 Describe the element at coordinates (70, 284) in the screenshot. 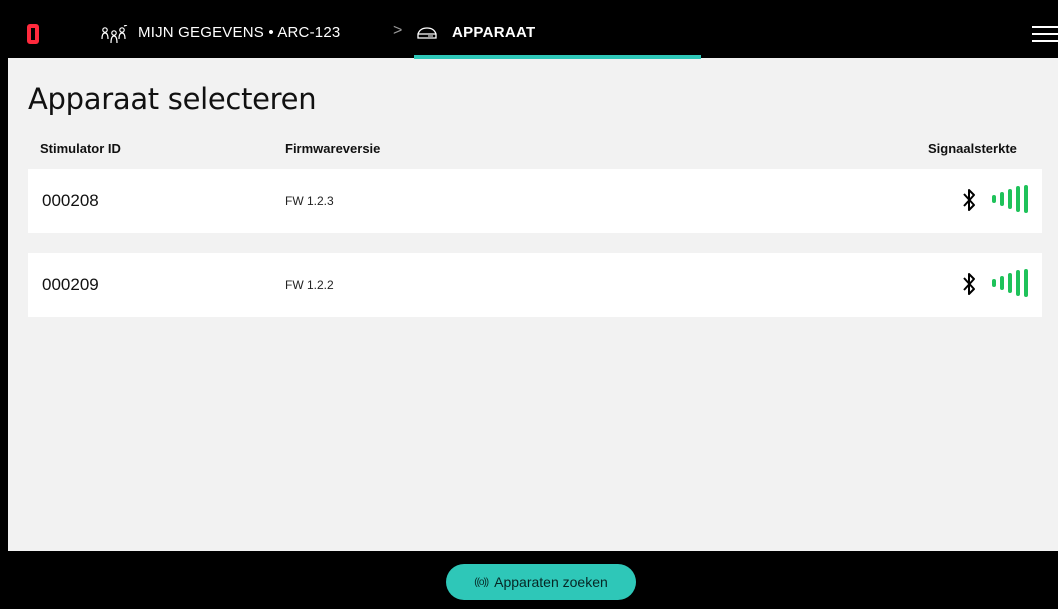

I see `stimulator-id: 000209` at that location.